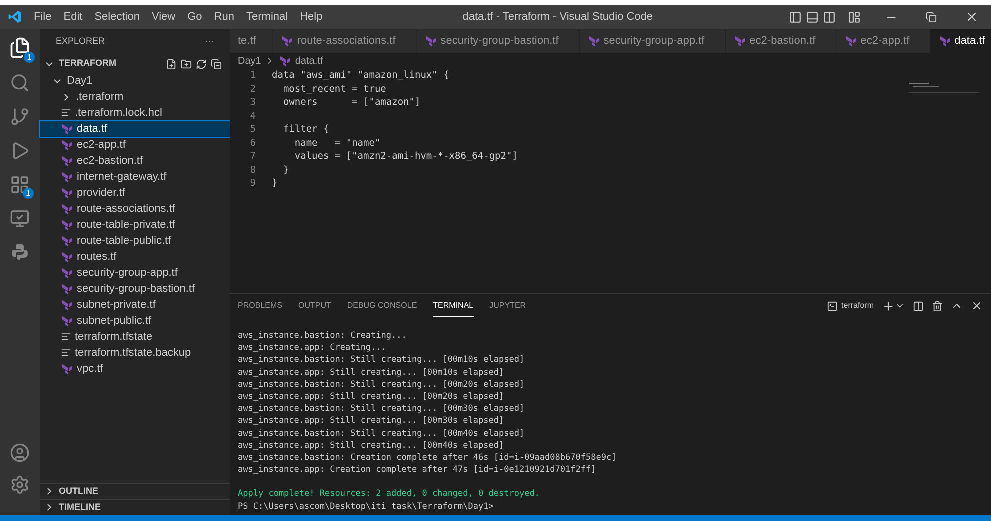 Image resolution: width=991 pixels, height=521 pixels. Describe the element at coordinates (366, 506) in the screenshot. I see `terminal-line: PS C:\Users\ascom\Desktop\iti task\Terraform\Day1>` at that location.